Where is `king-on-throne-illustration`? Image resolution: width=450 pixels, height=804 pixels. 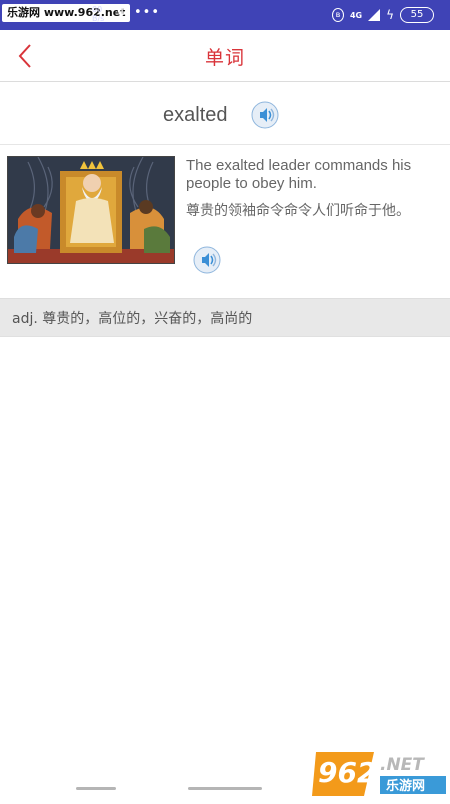
king-on-throne-illustration is located at coordinates (91, 210).